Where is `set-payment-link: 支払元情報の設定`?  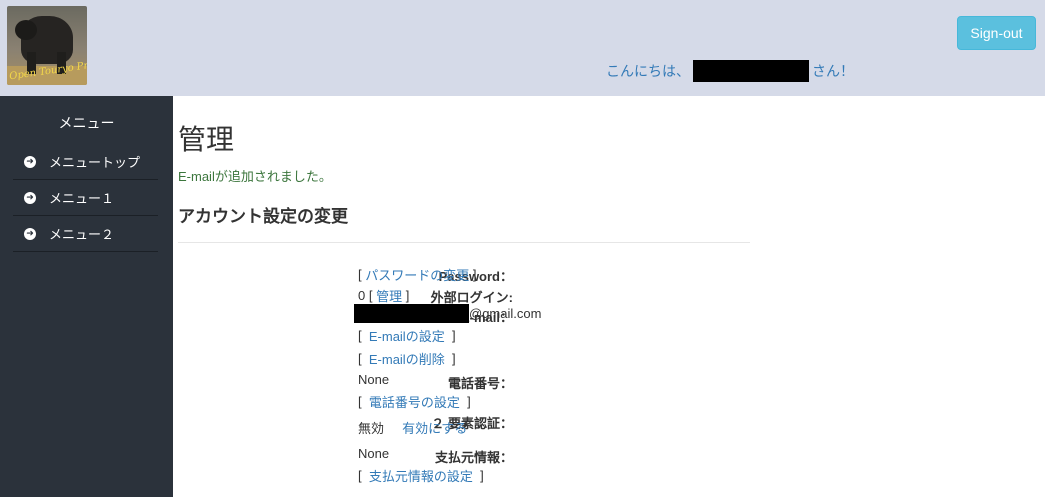 set-payment-link: 支払元情報の設定 is located at coordinates (421, 475).